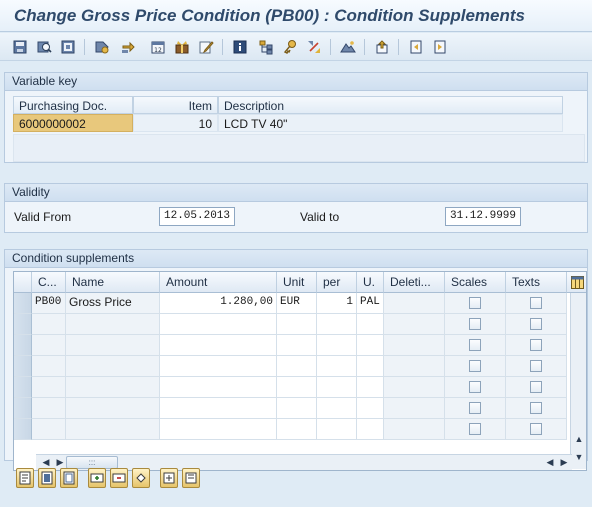 The image size is (592, 507). What do you see at coordinates (60, 462) in the screenshot?
I see `scroll-right-icon: ▶` at bounding box center [60, 462].